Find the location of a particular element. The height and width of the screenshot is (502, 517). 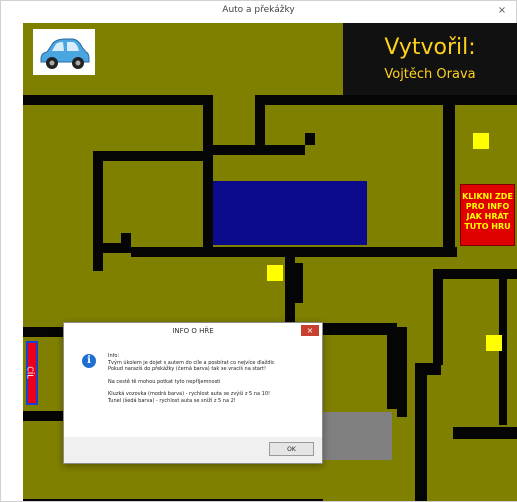

car-icon is located at coordinates (65, 53).